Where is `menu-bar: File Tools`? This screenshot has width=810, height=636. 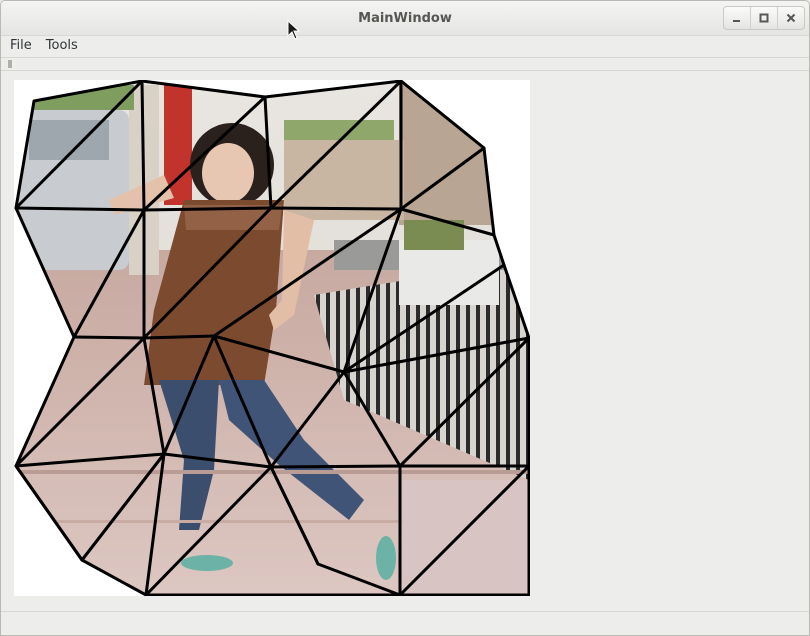 menu-bar: File Tools is located at coordinates (405, 46).